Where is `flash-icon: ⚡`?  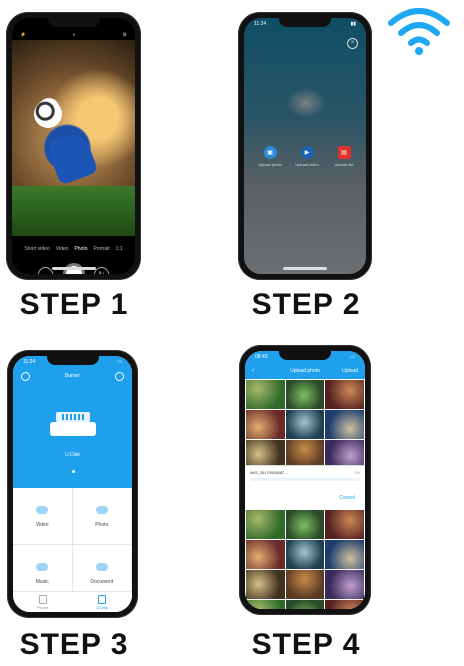 flash-icon: ⚡ is located at coordinates (23, 35).